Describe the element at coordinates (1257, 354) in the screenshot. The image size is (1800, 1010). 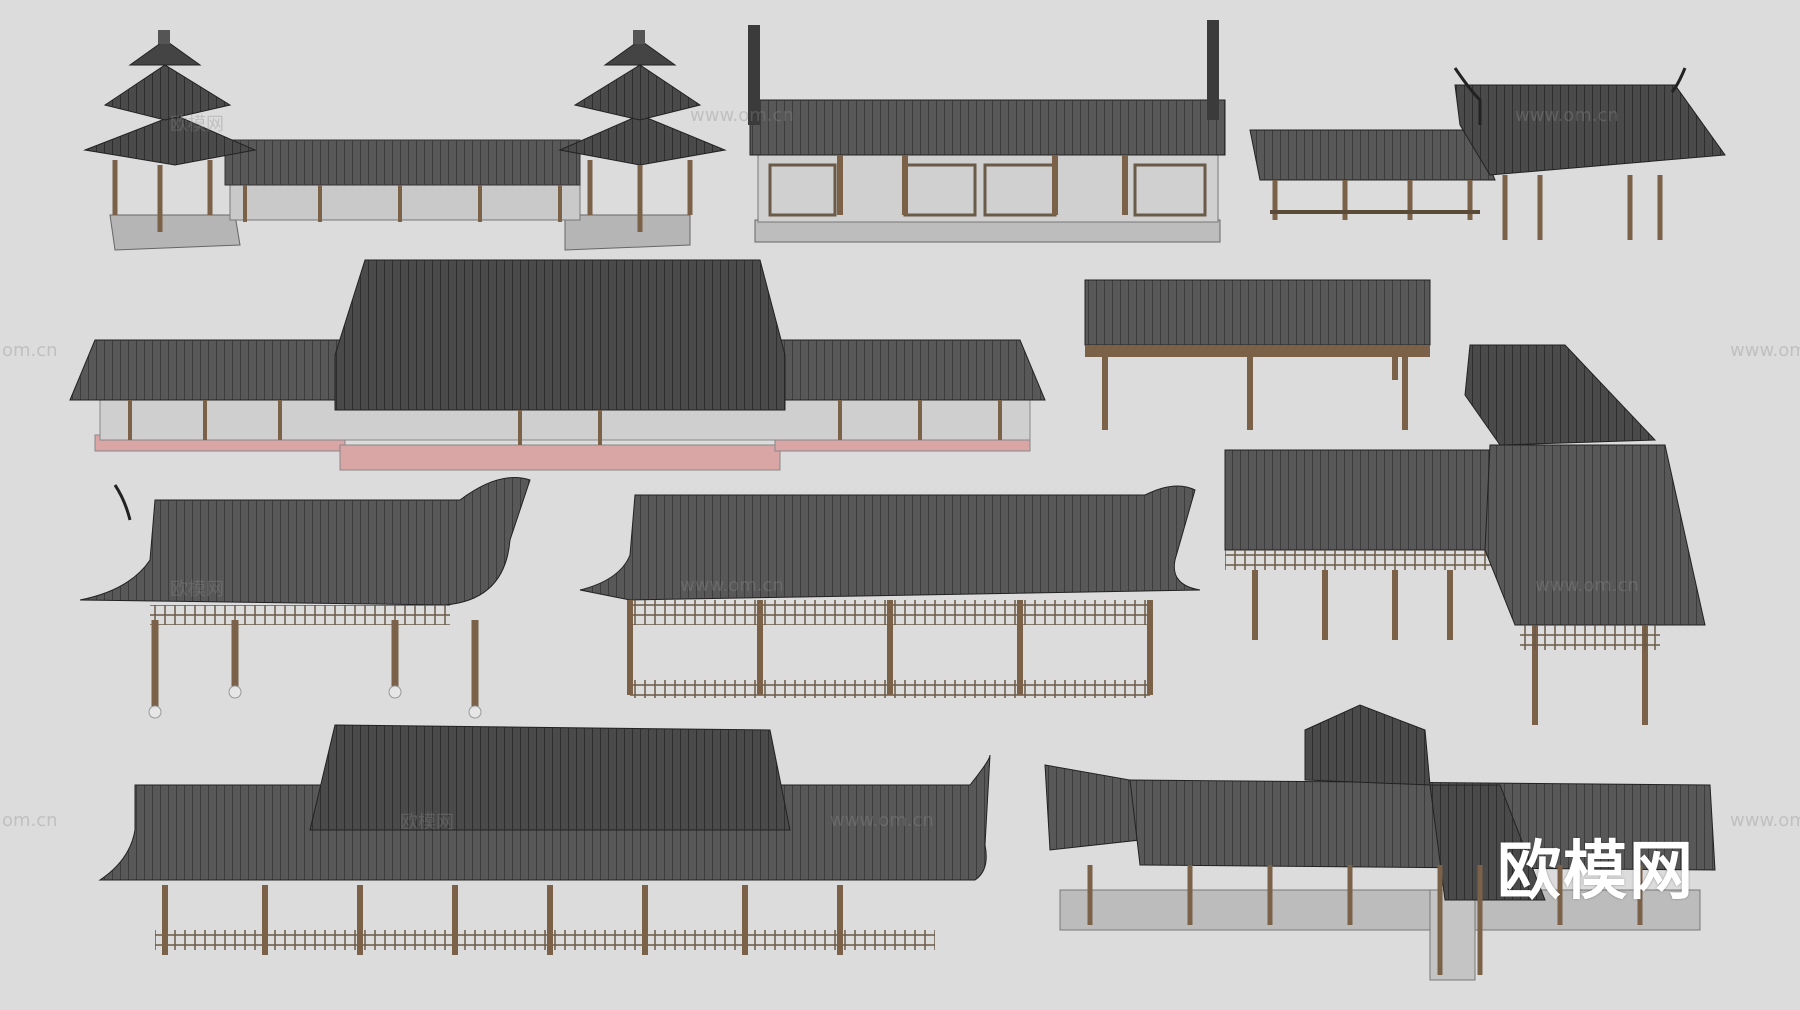
I see `model-short-corridor` at that location.